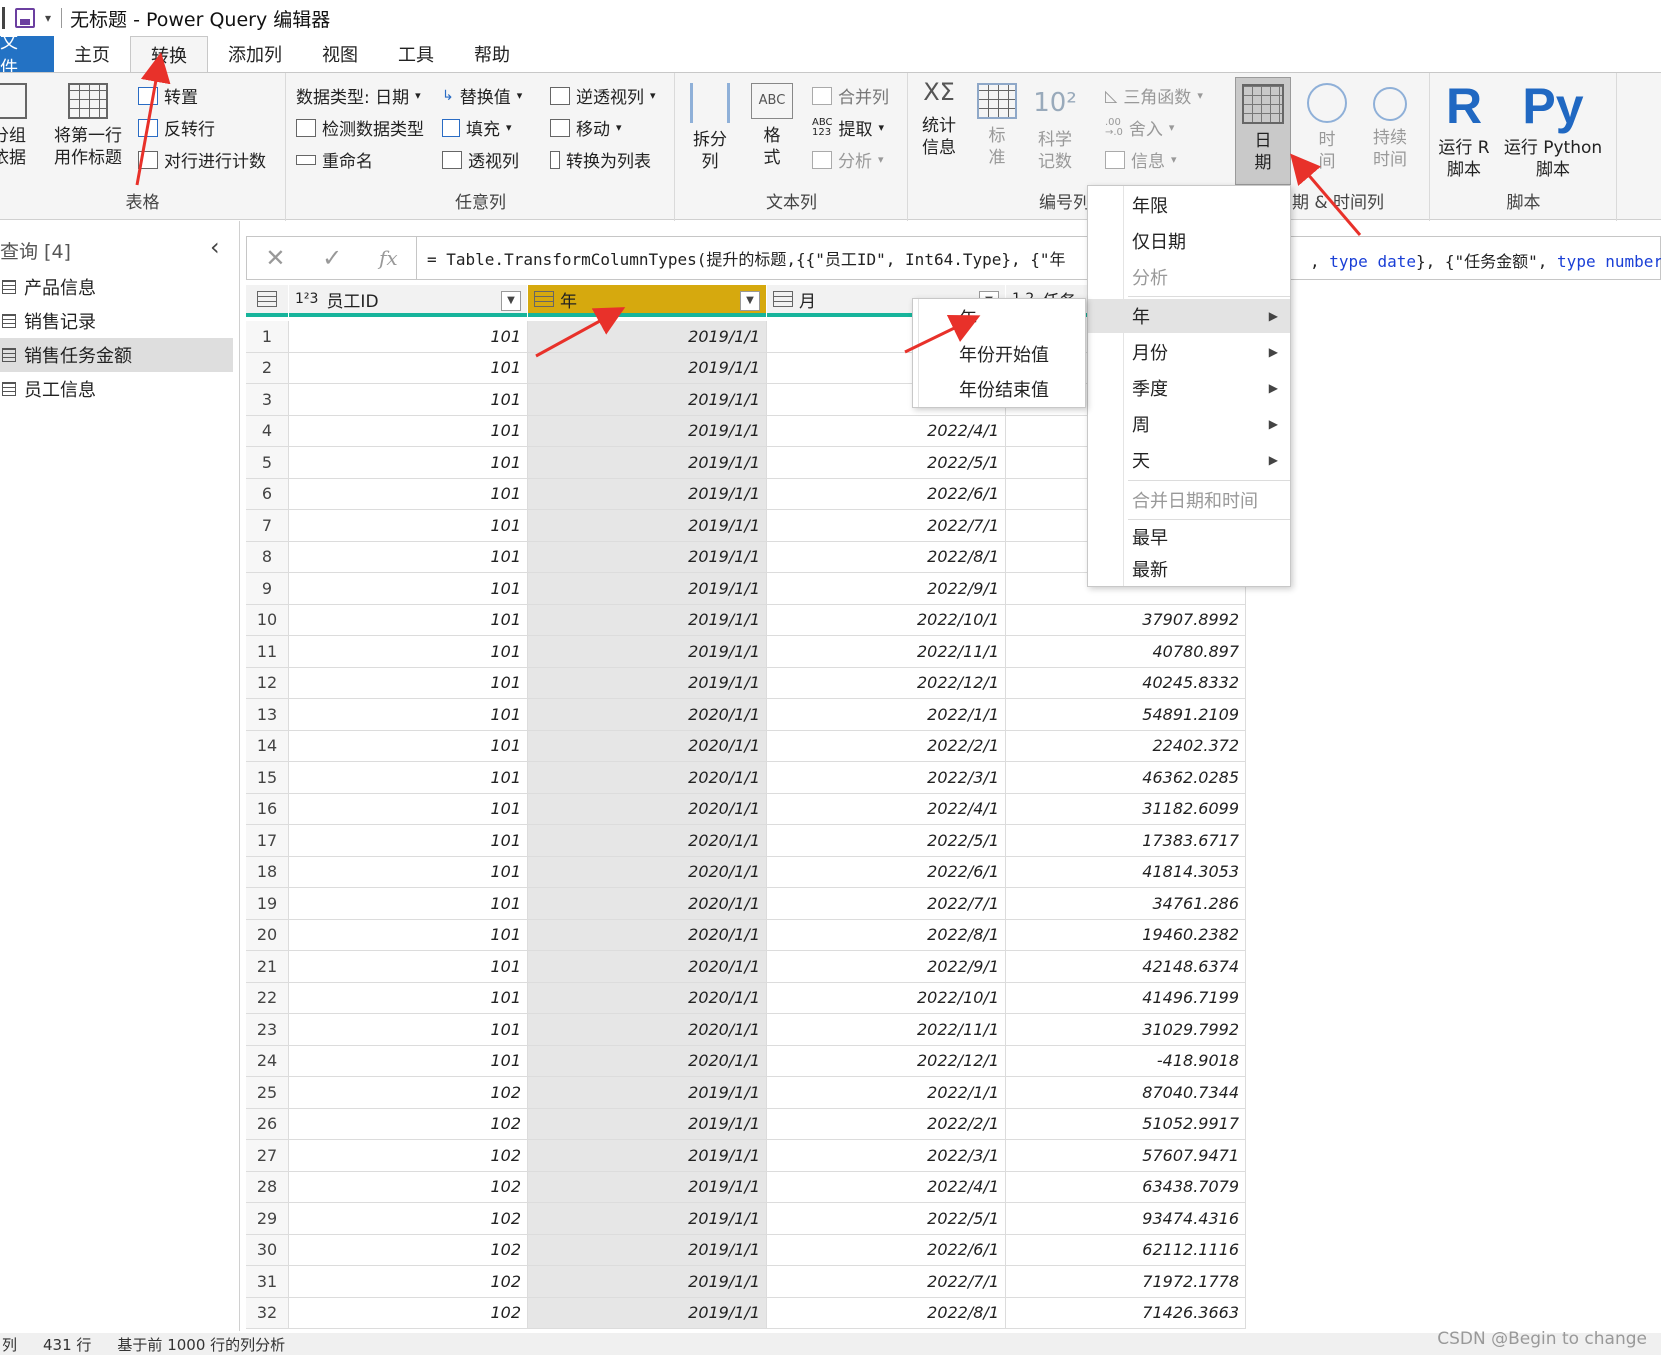 The image size is (1661, 1355). Describe the element at coordinates (746, 778) in the screenshot. I see `table-row: 15 101 2020/1/1 2022/3/1 46362.0285` at that location.